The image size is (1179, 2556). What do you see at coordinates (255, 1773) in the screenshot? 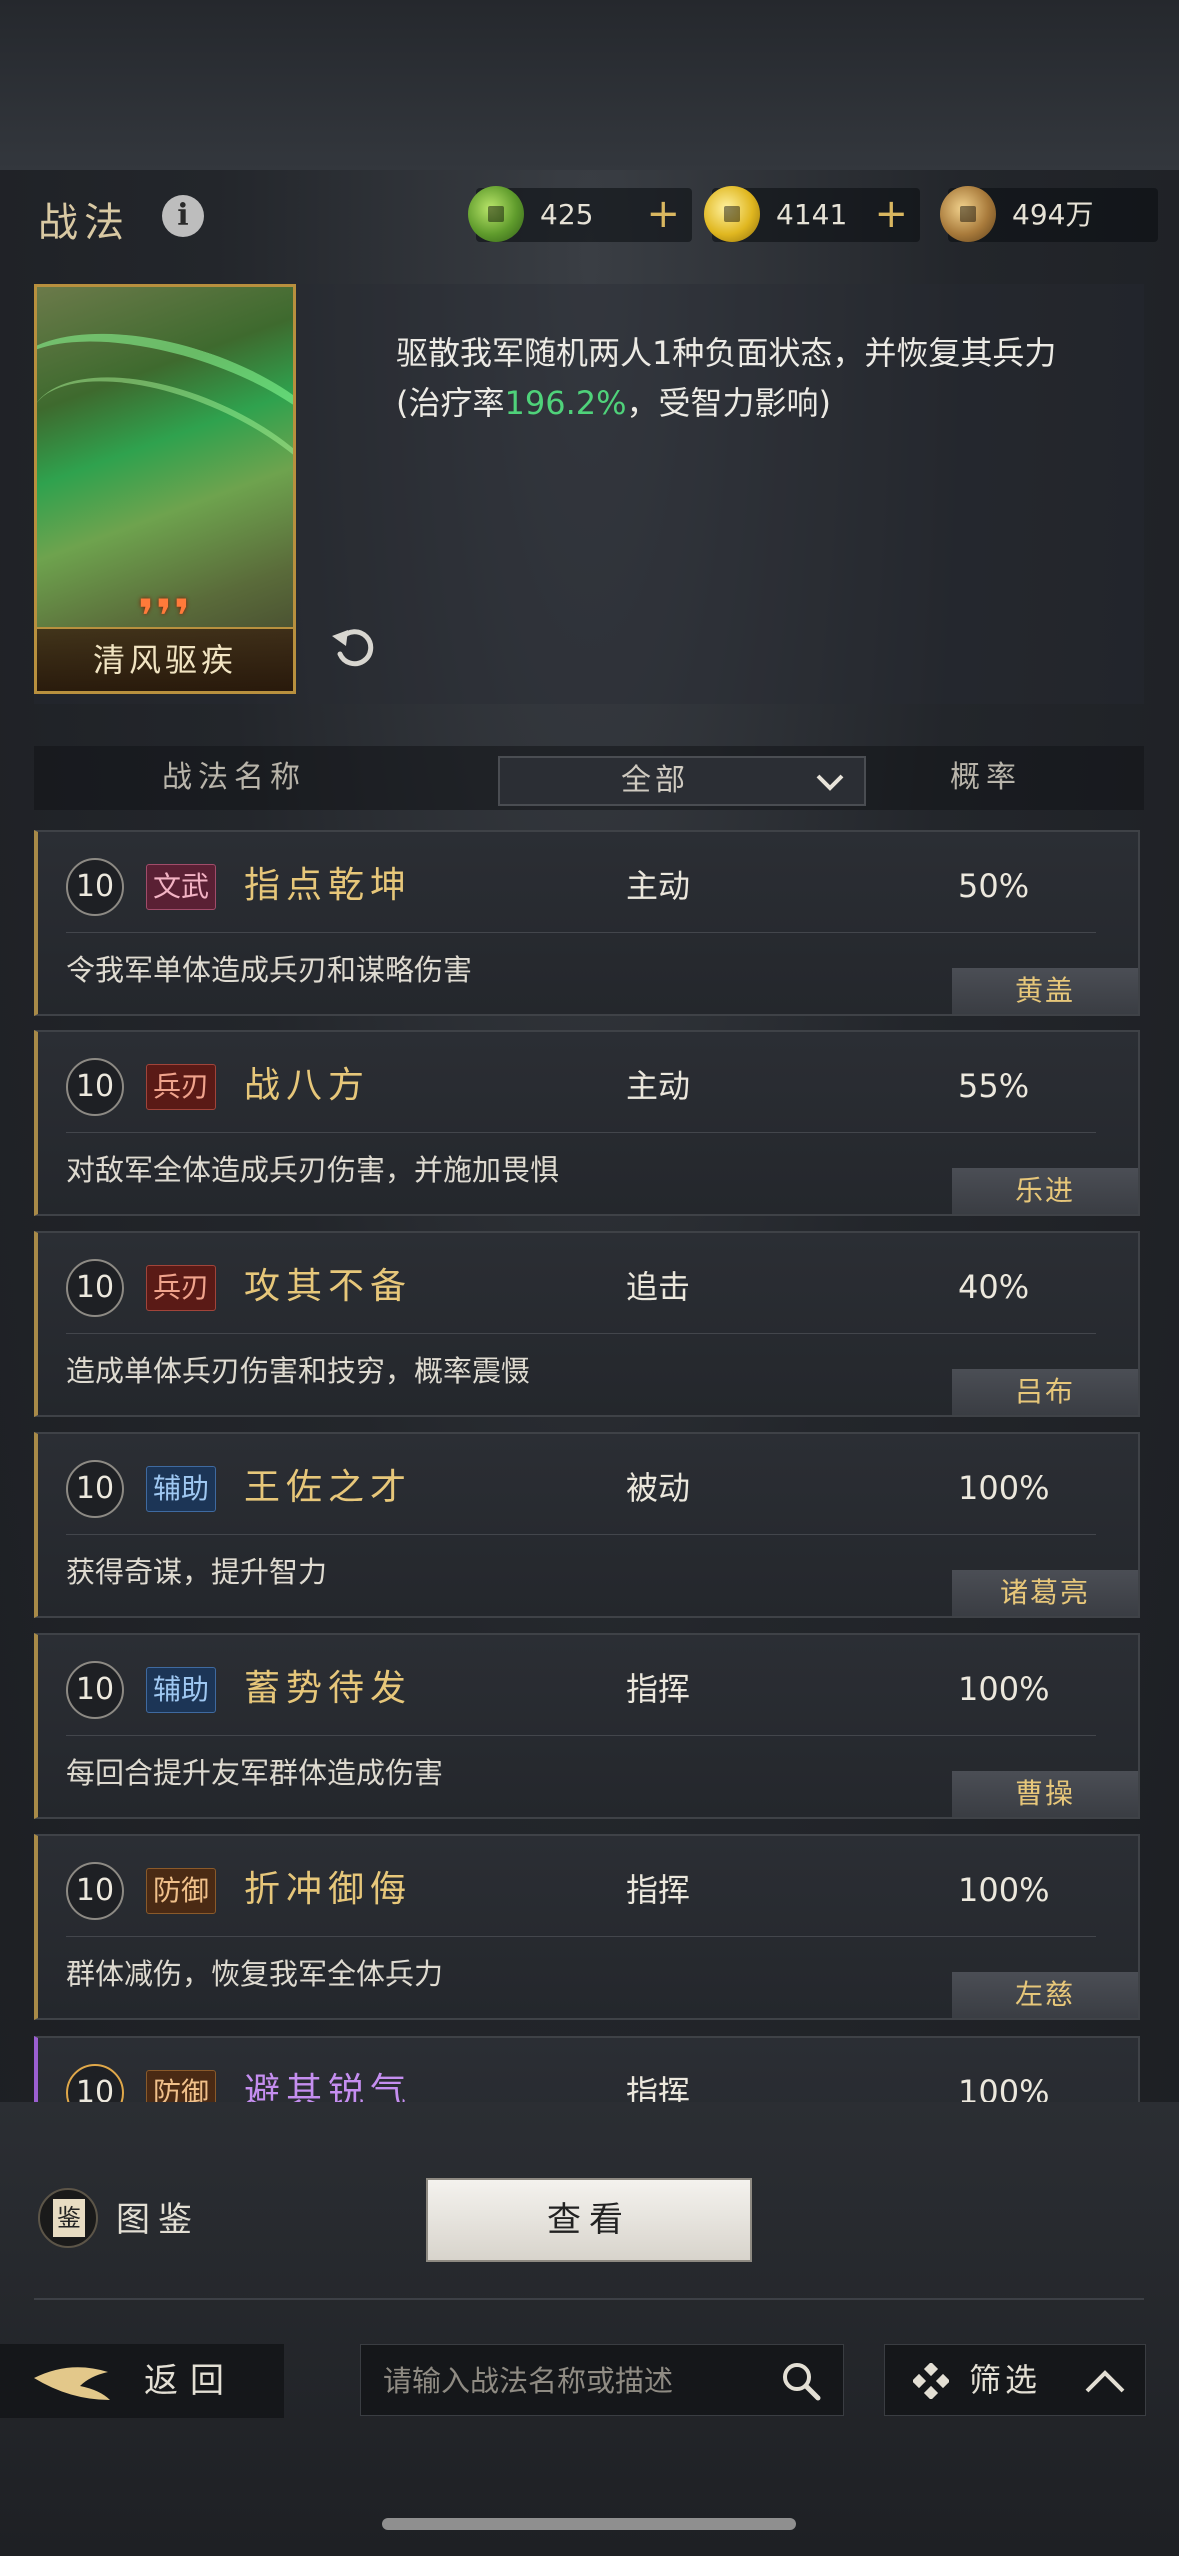
I see `skill-row-description: 每回合提升友军群体造成伤害` at bounding box center [255, 1773].